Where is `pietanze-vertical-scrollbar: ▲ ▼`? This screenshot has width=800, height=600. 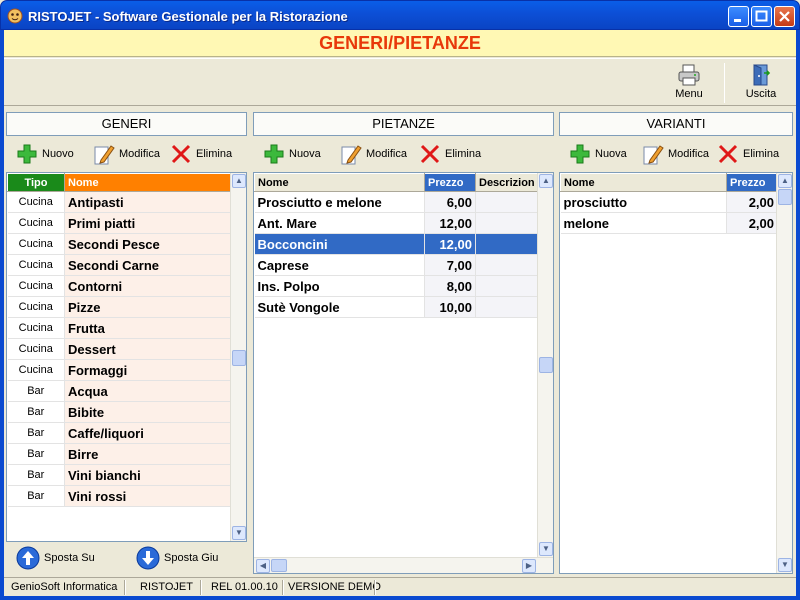
pietanze-vertical-scrollbar: ▲ ▼ is located at coordinates (545, 365).